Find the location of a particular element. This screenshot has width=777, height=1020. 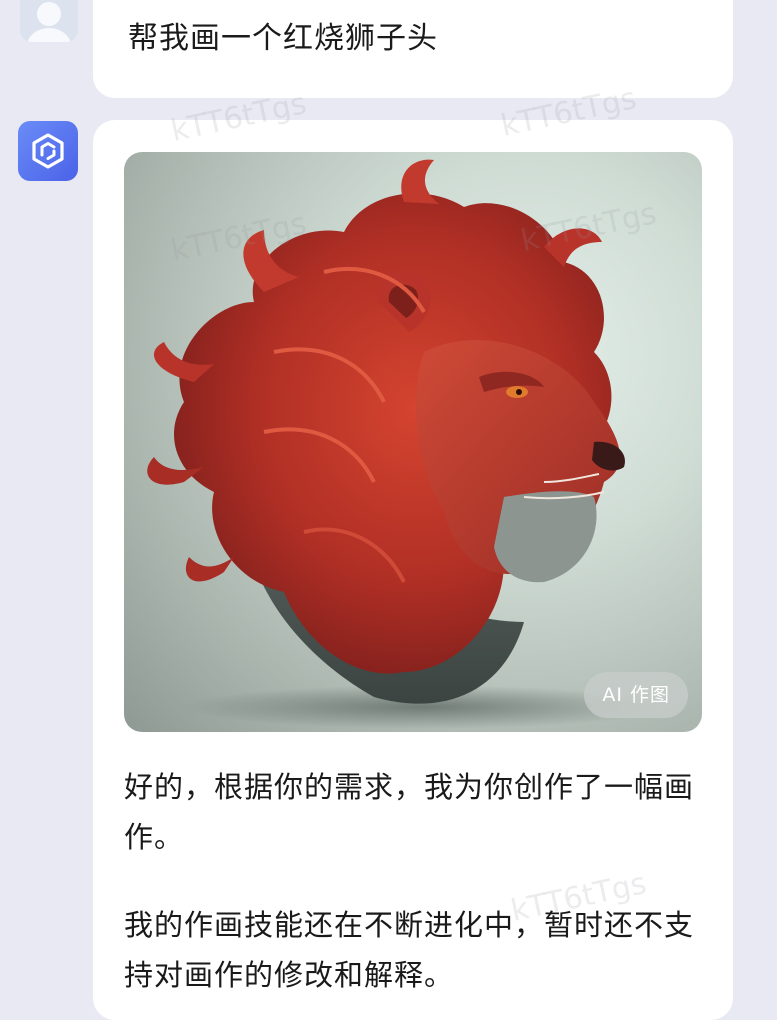

user-message-bubble: 帮我画一个红烧狮子头 is located at coordinates (413, 49).